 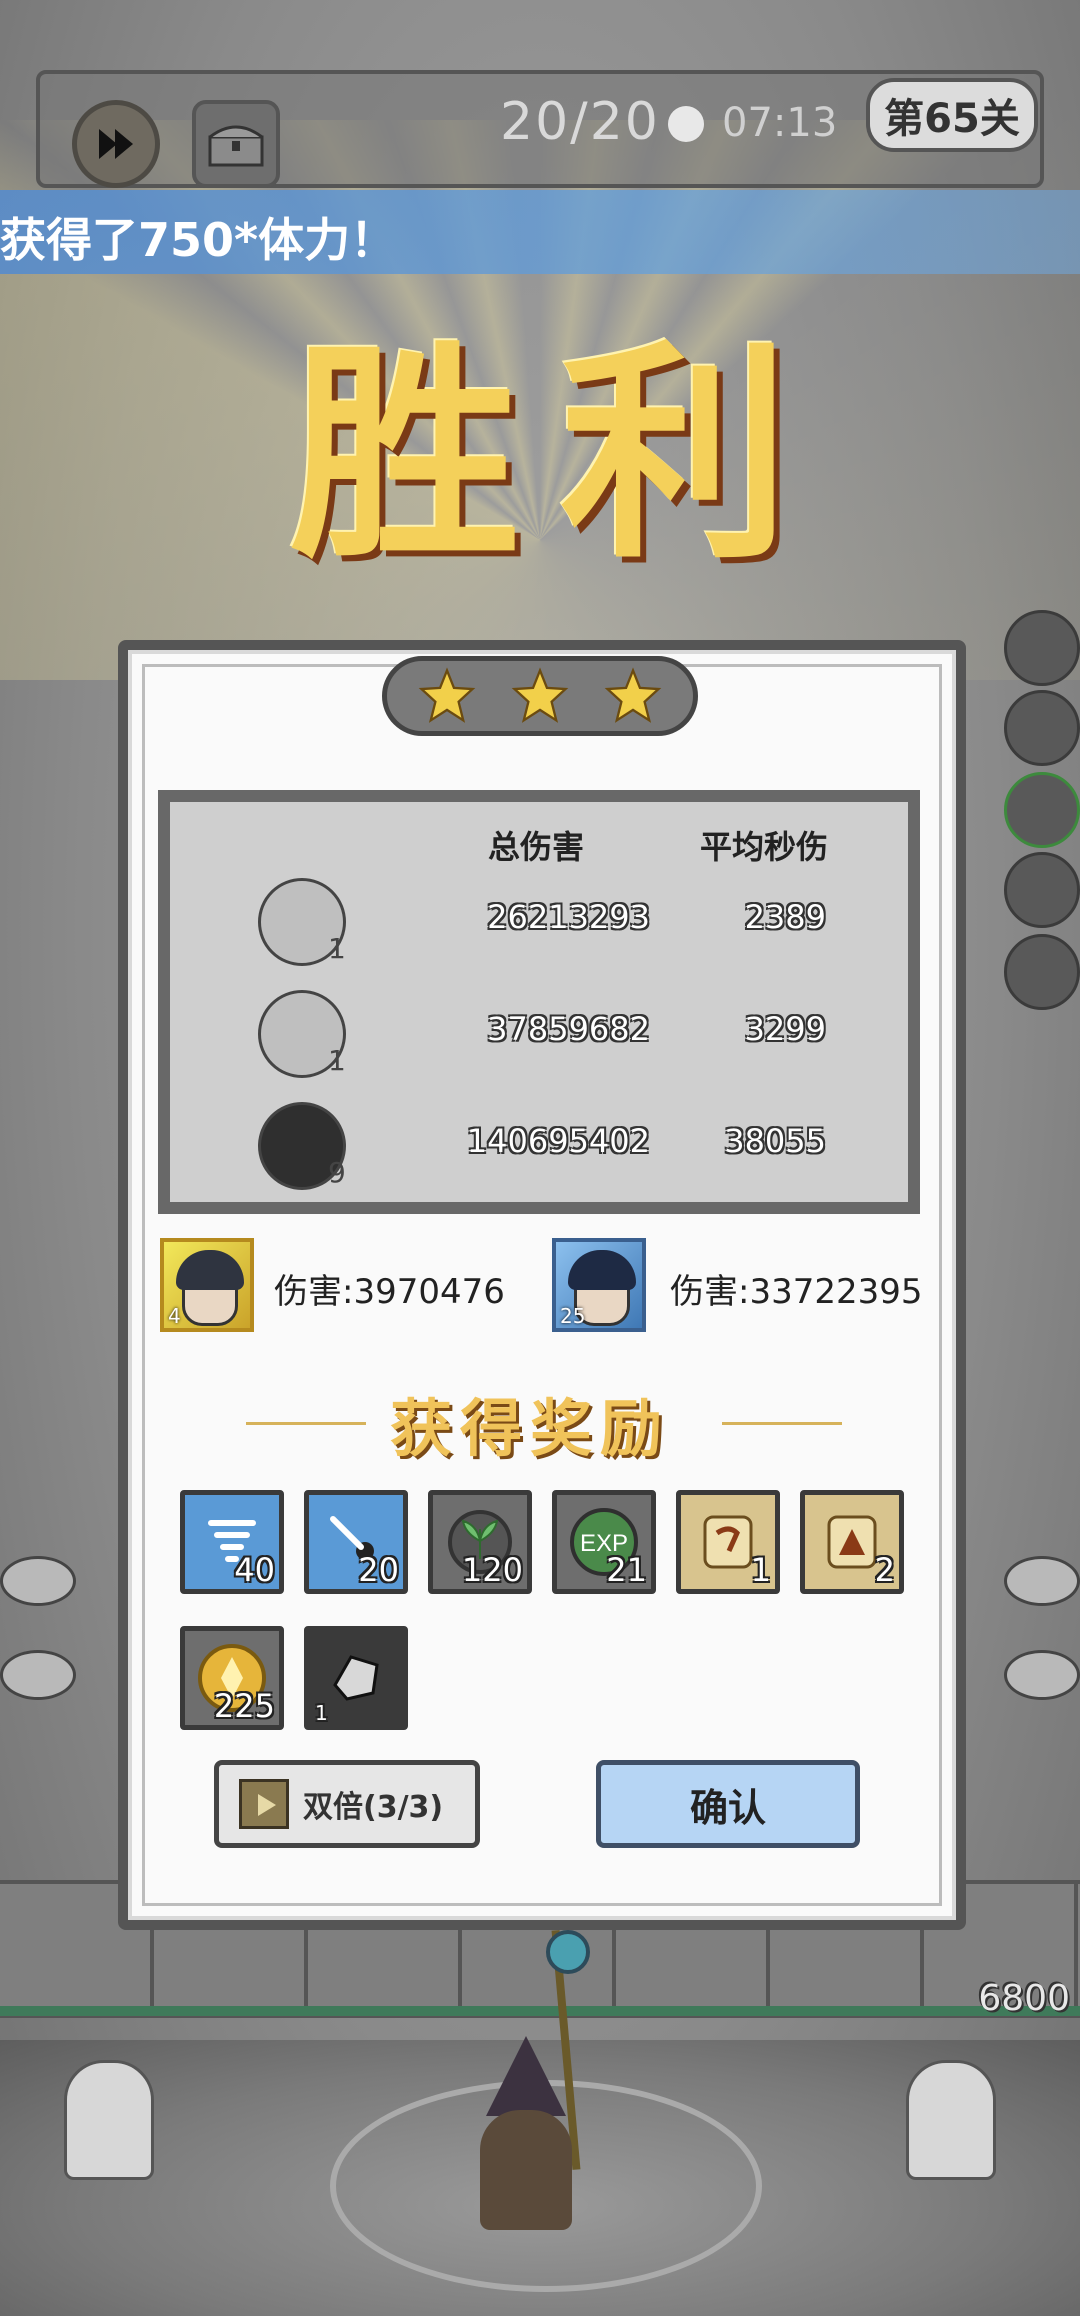 I want to click on wave-counter: 20/20, so click(x=580, y=122).